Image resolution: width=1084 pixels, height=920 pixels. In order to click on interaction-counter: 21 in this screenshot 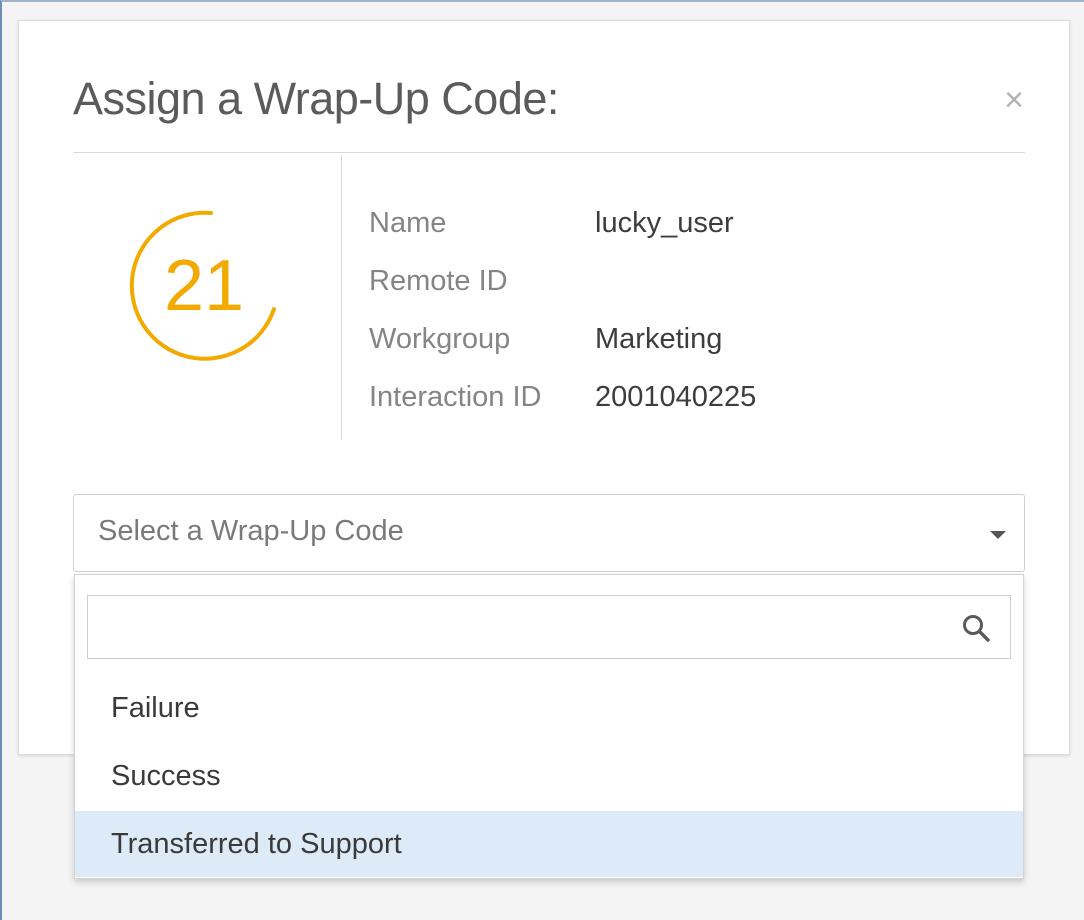, I will do `click(204, 286)`.